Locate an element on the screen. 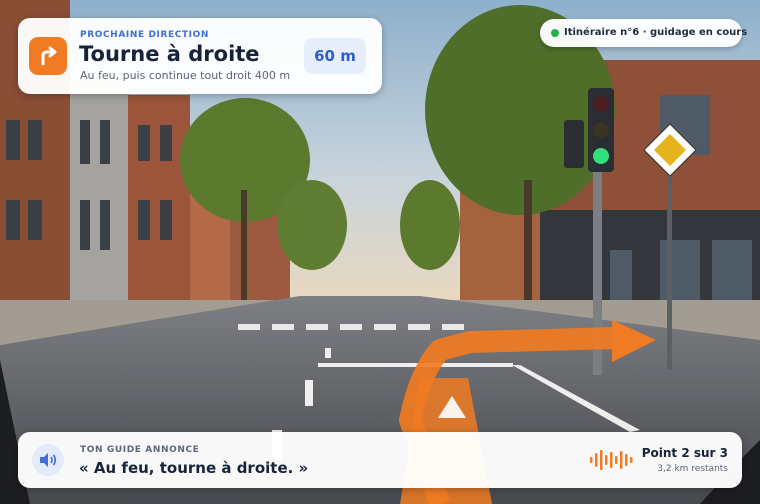 This screenshot has height=504, width=760. route-status-pill: Itinéraire n°6 · guidage en cours is located at coordinates (643, 33).